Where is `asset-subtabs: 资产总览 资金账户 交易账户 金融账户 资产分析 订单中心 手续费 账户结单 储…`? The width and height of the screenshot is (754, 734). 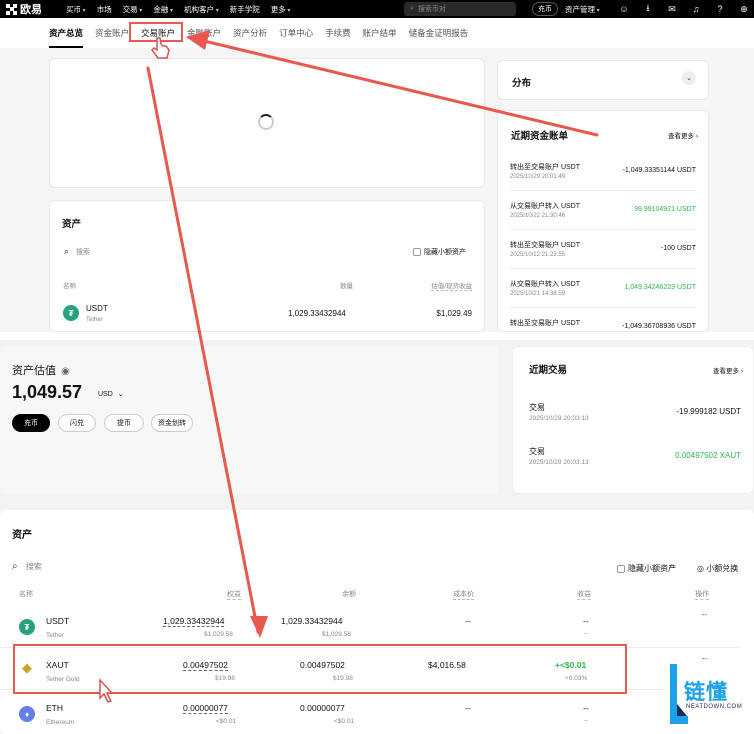
asset-subtabs: 资产总览 资金账户 交易账户 金融账户 资产分析 订单中心 手续费 账户结单 储… is located at coordinates (377, 33).